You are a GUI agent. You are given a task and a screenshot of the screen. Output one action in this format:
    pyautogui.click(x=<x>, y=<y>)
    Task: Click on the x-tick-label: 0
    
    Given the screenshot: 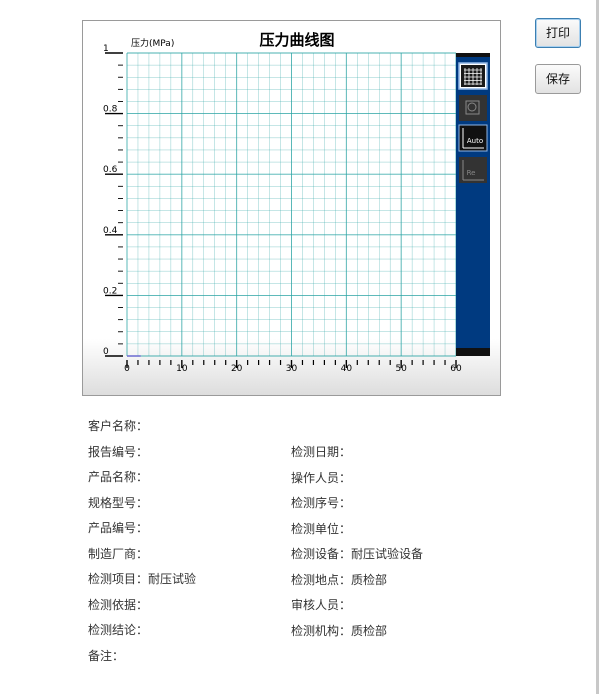 What is the action you would take?
    pyautogui.click(x=127, y=369)
    